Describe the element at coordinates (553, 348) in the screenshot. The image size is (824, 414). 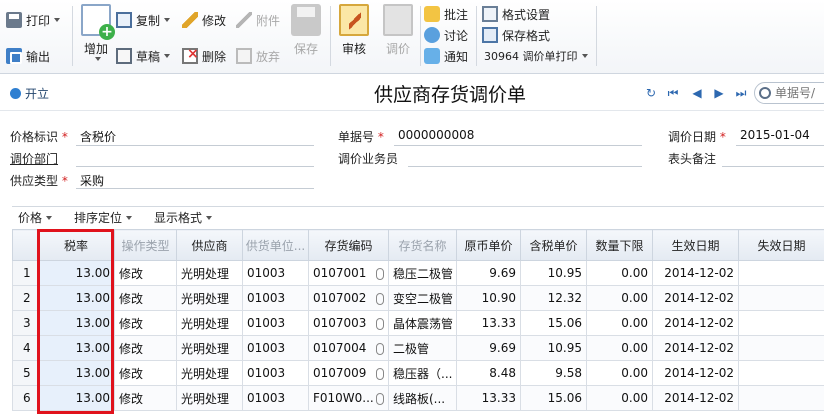
I see `table-cell: 10.95` at that location.